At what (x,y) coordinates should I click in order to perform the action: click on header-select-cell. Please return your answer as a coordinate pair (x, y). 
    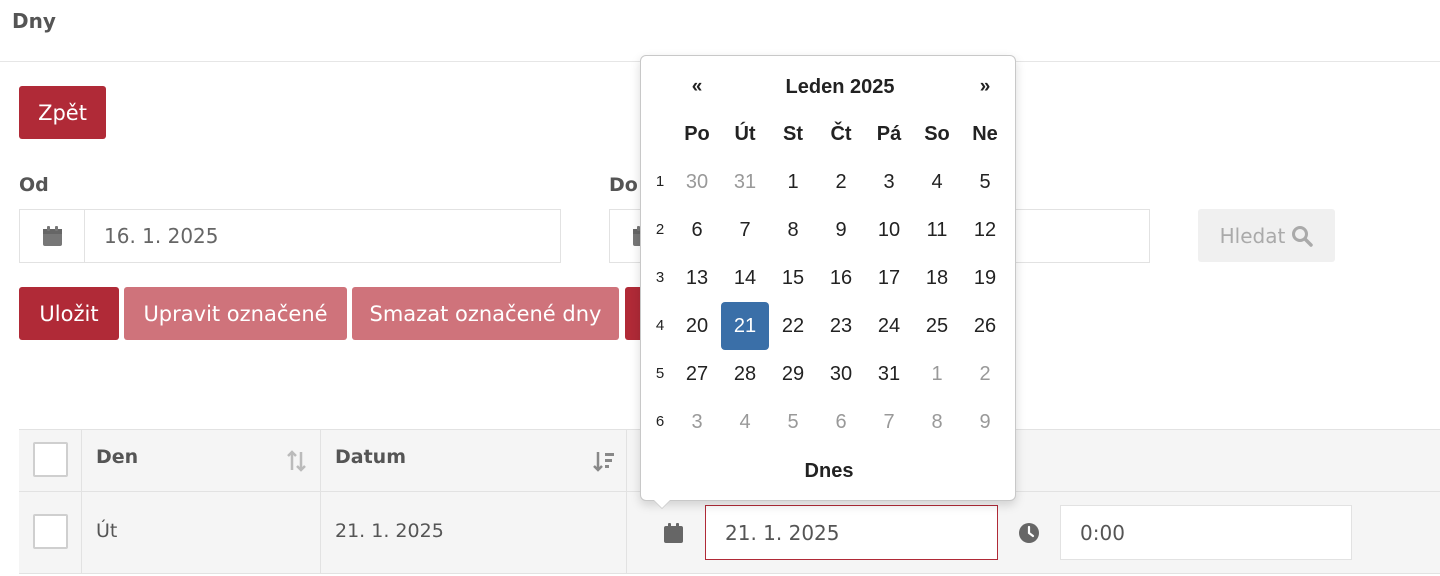
    Looking at the image, I should click on (50, 460).